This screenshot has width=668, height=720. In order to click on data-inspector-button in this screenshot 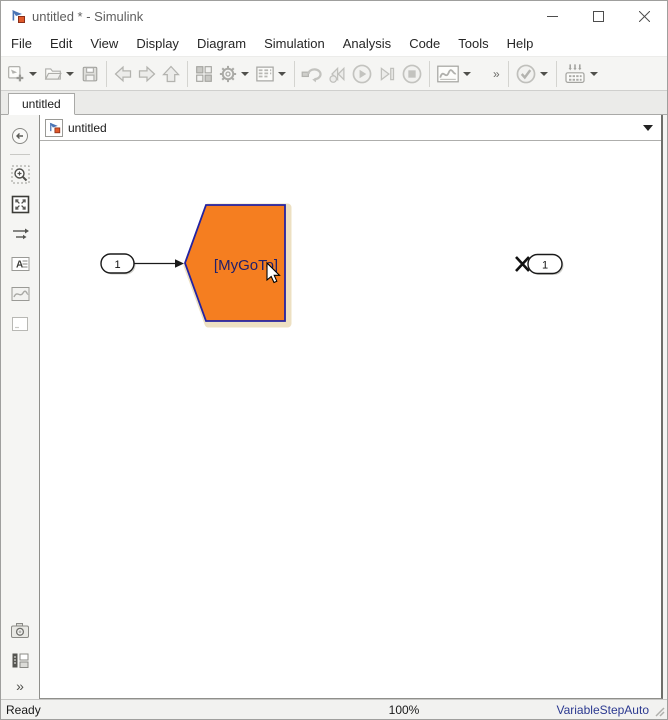, I will do `click(448, 74)`.